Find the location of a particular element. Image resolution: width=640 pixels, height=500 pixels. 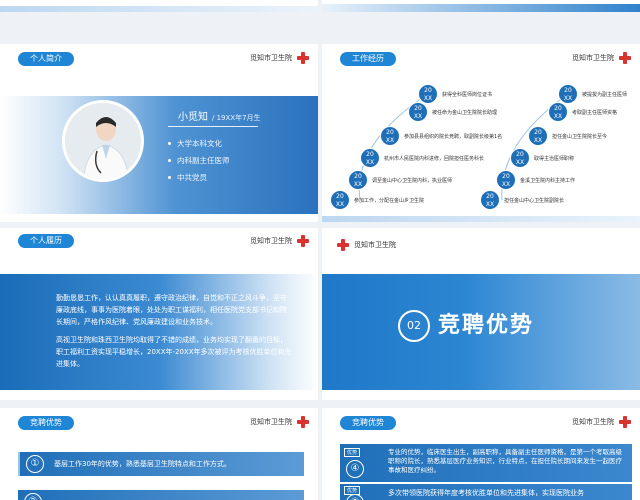

profile-band is located at coordinates (159, 155).